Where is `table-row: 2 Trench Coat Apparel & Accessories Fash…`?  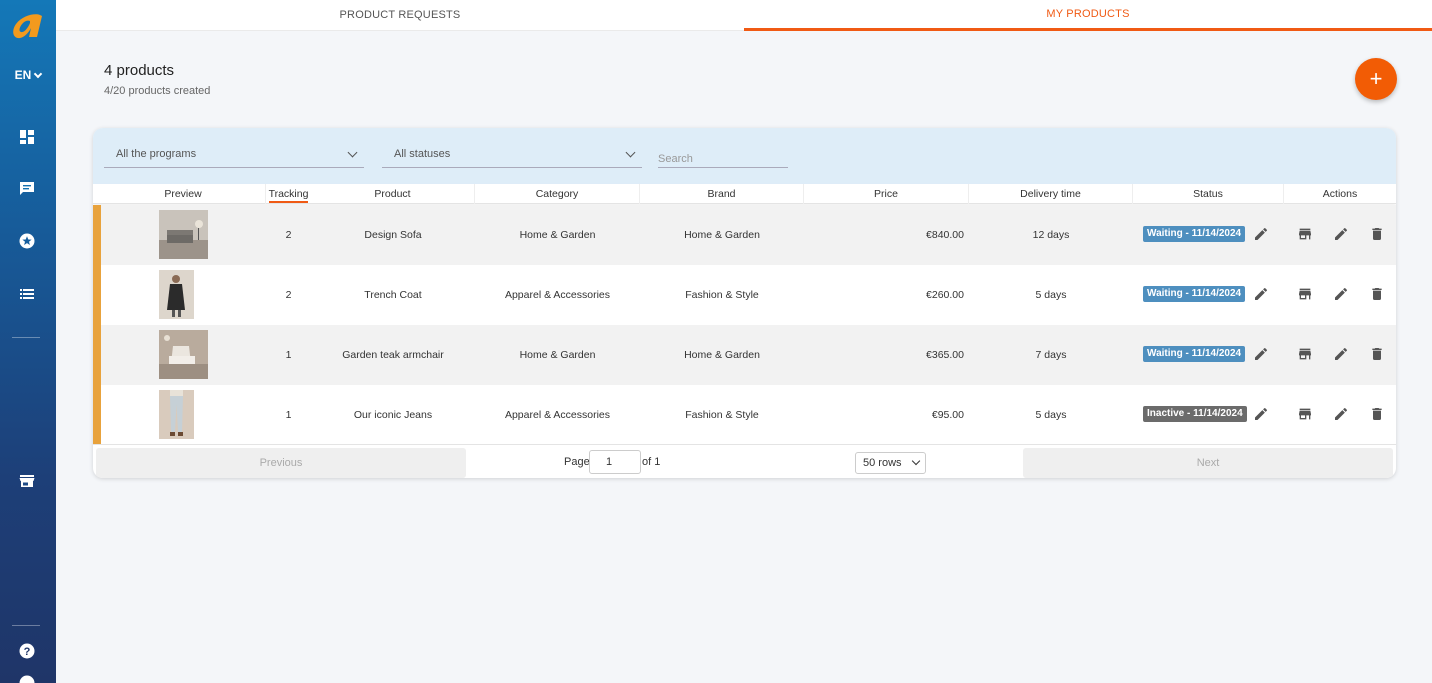 table-row: 2 Trench Coat Apparel & Accessories Fash… is located at coordinates (744, 295).